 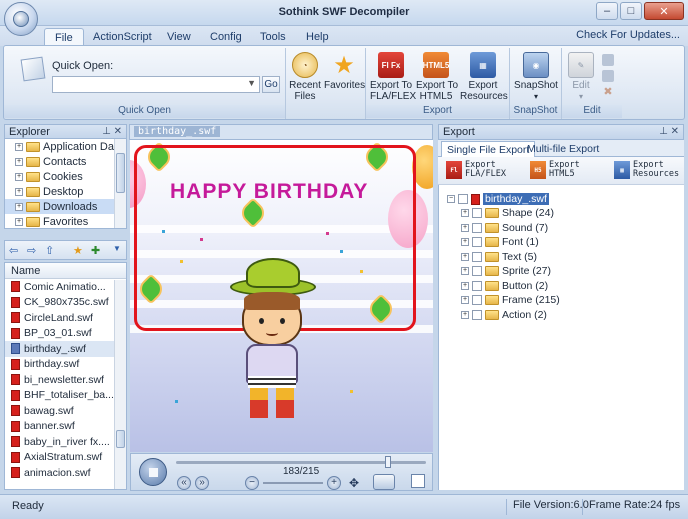 What do you see at coordinates (484, 76) in the screenshot?
I see `export-resources-button: ▦ Export Resources` at bounding box center [484, 76].